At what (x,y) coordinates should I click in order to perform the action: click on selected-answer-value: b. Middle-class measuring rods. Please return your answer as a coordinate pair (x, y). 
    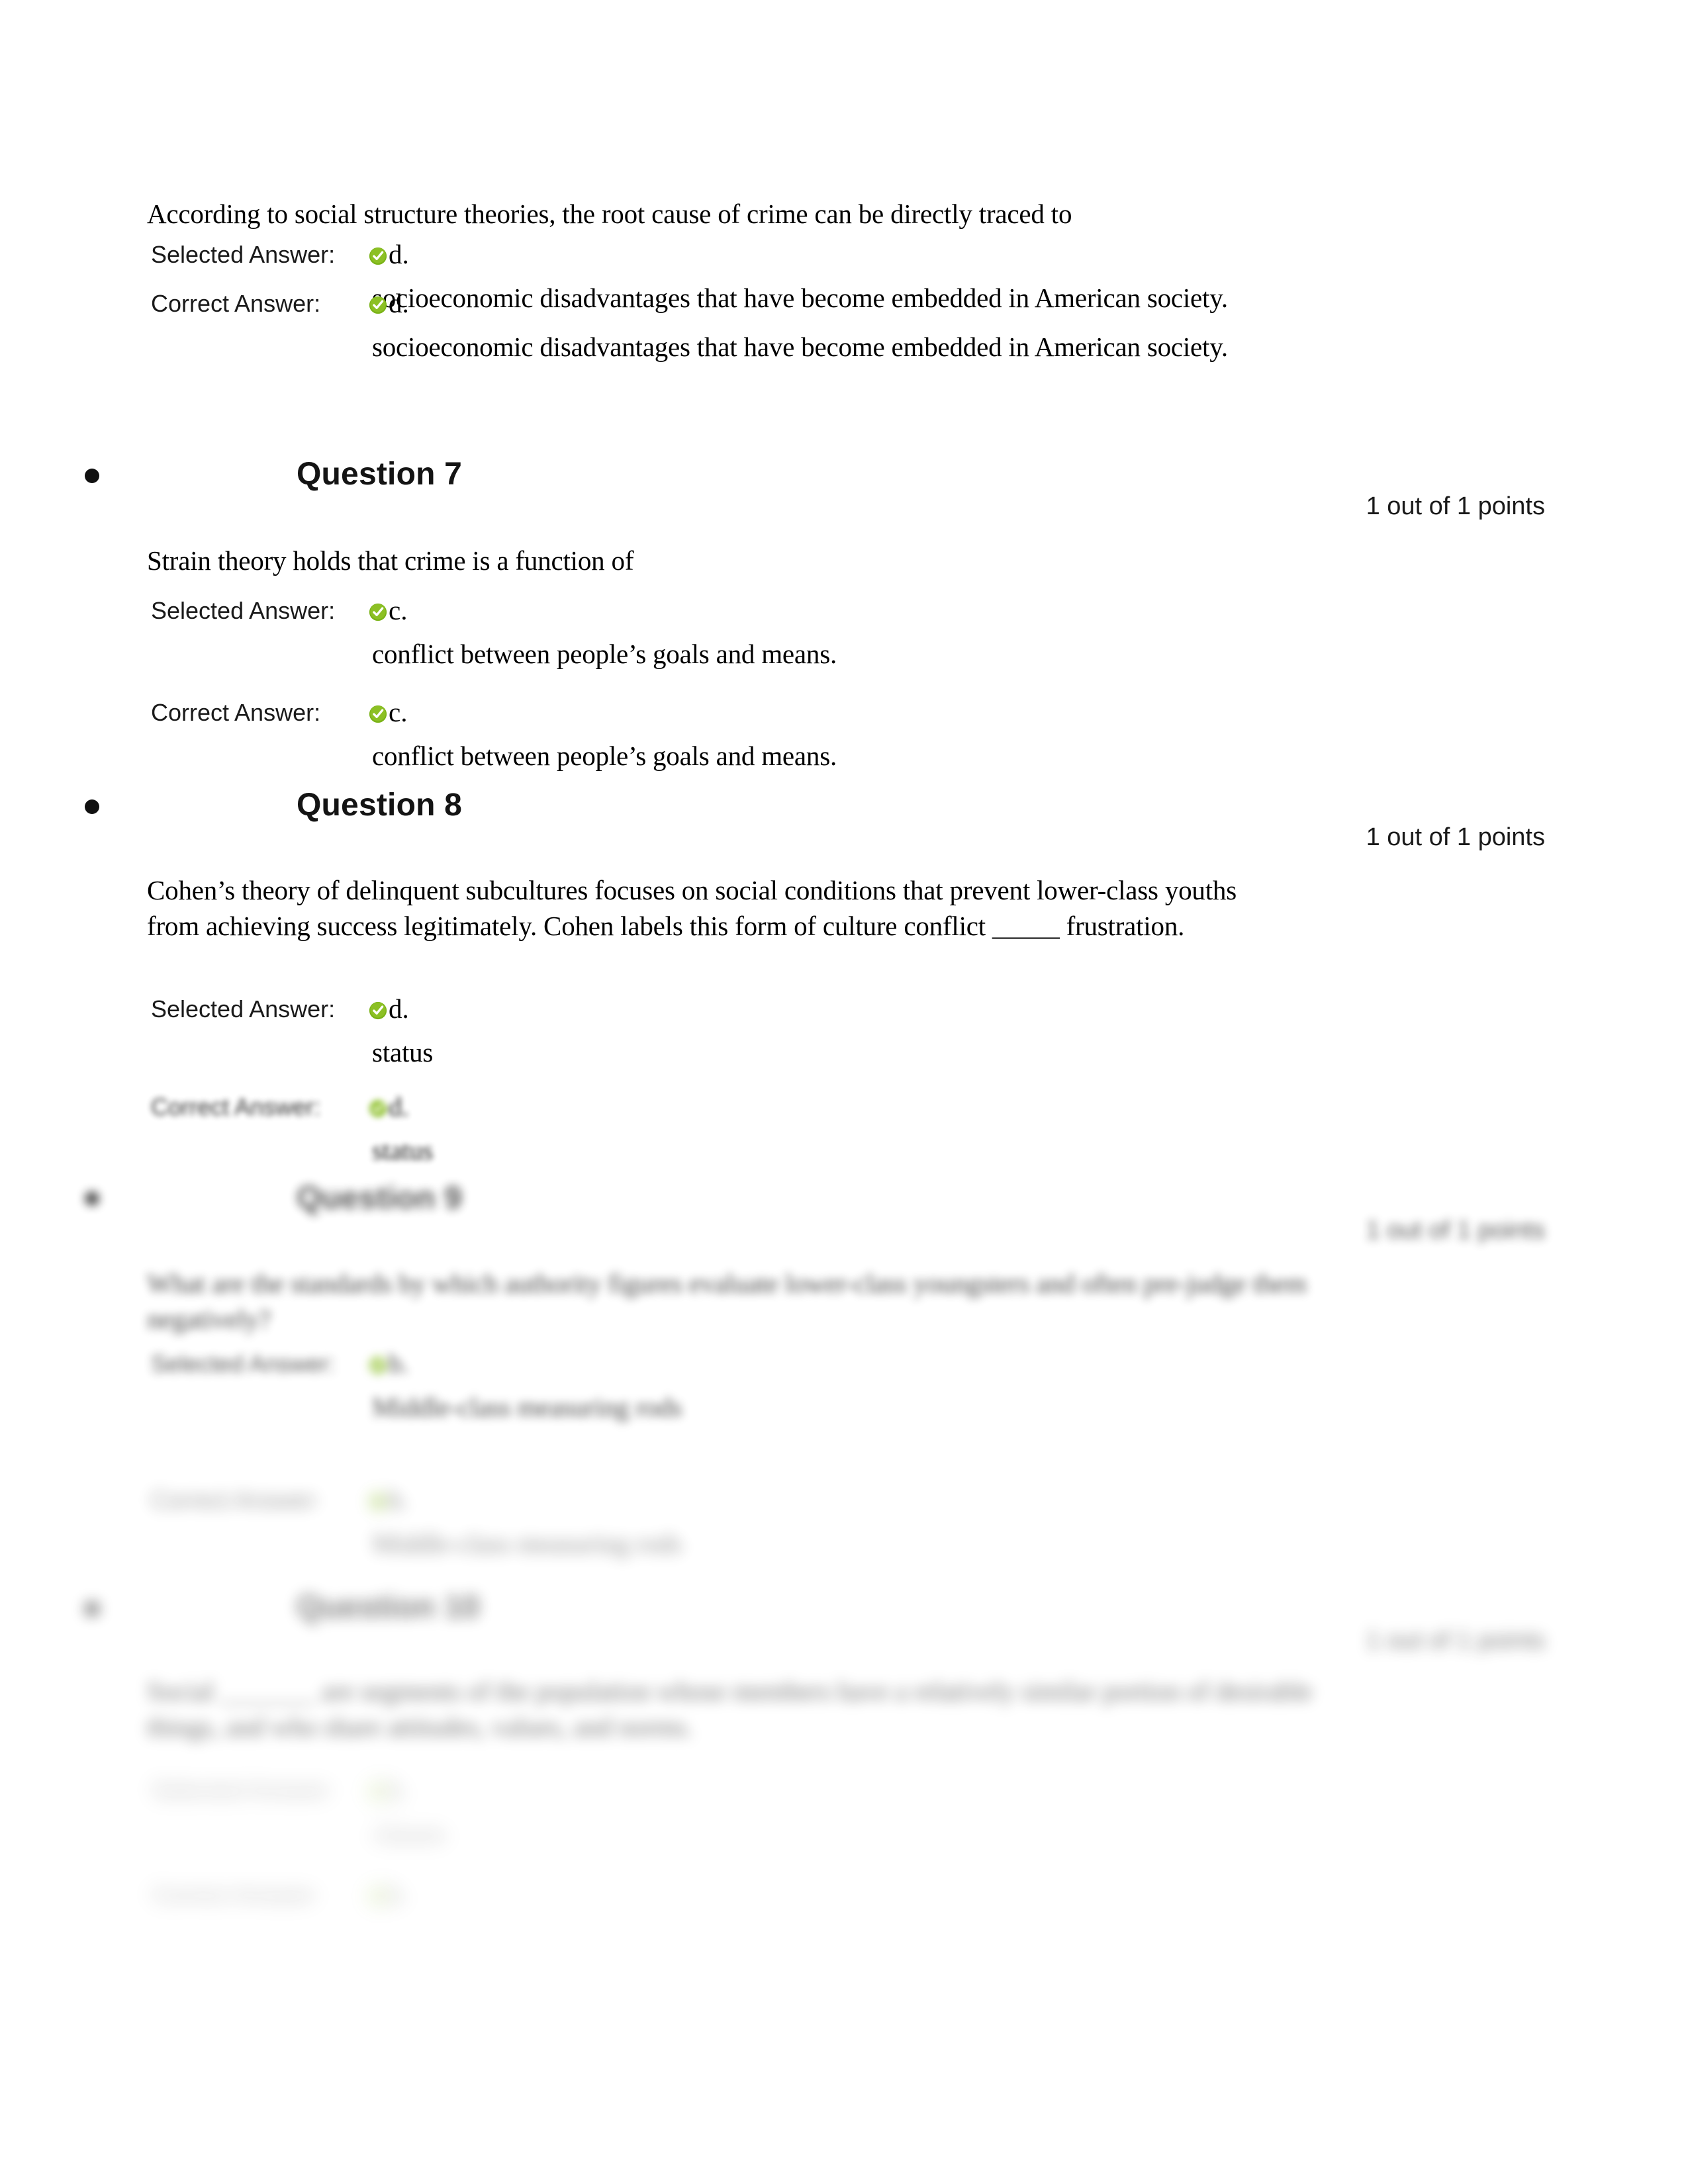
    Looking at the image, I should click on (930, 1387).